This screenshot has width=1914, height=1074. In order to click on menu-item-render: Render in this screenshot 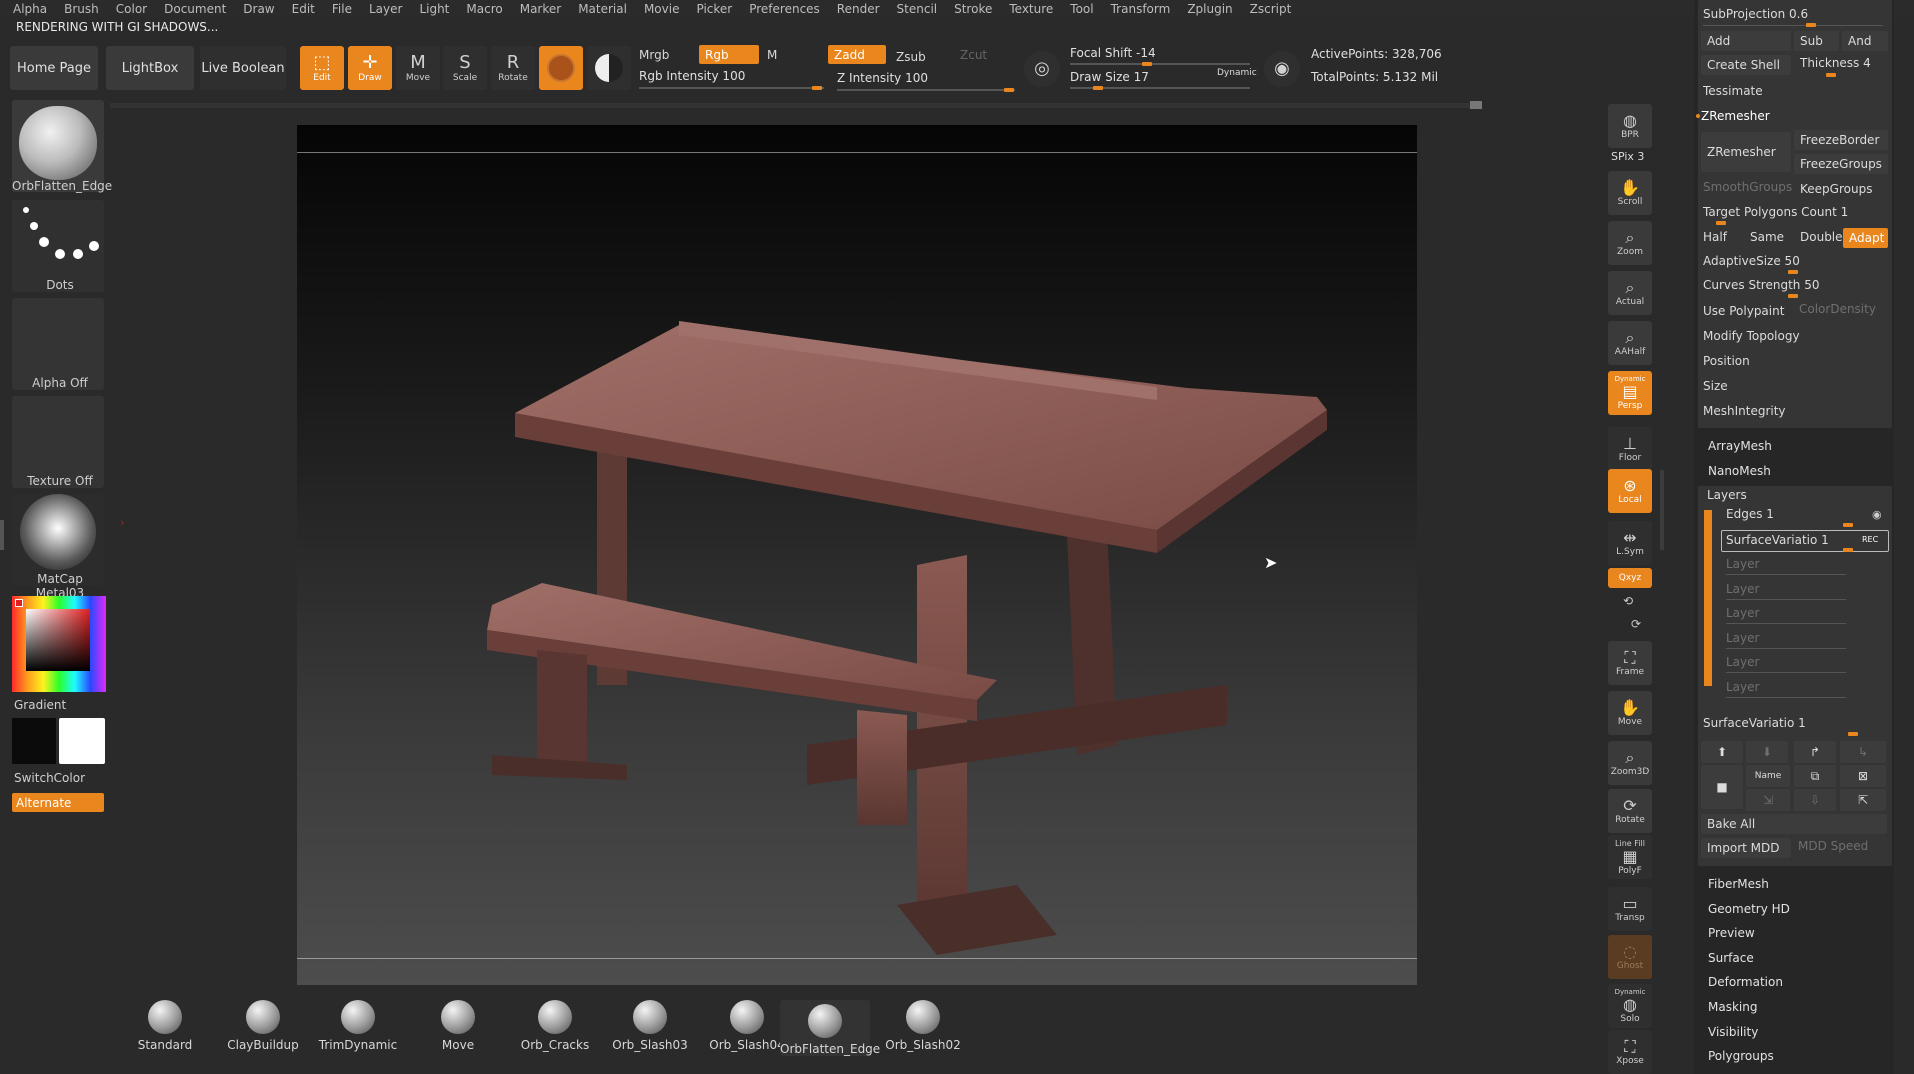, I will do `click(858, 9)`.